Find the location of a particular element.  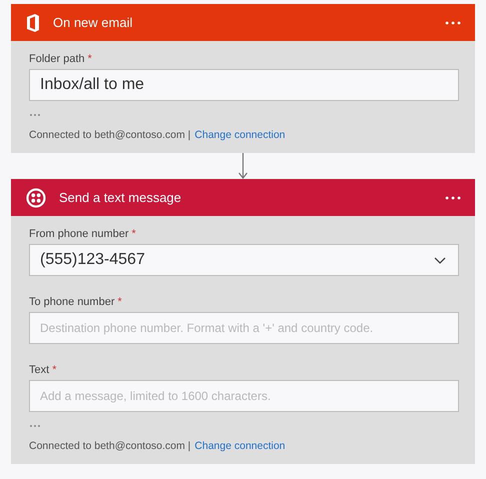

field-label: Folder path is located at coordinates (57, 59).